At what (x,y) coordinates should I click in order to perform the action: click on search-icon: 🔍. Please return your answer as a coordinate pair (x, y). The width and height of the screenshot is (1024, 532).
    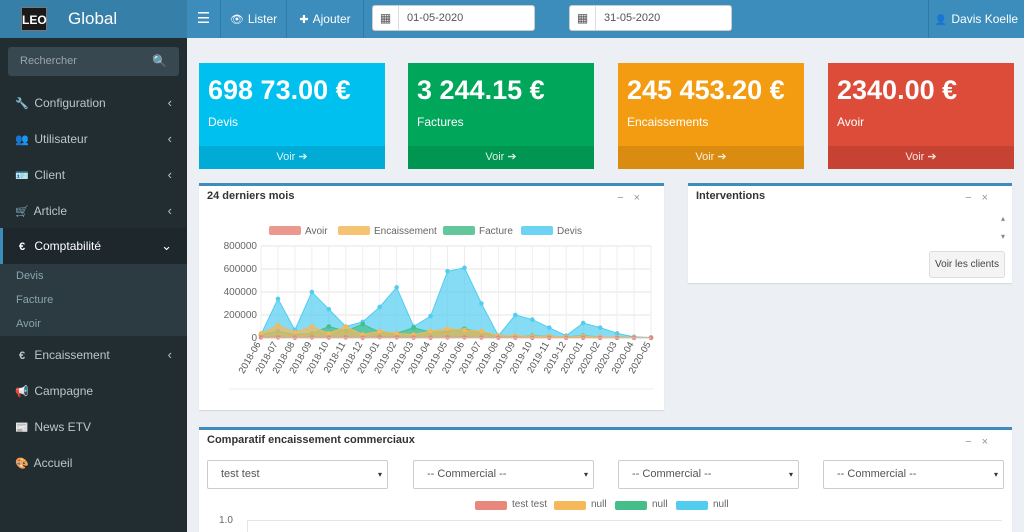
    Looking at the image, I should click on (159, 61).